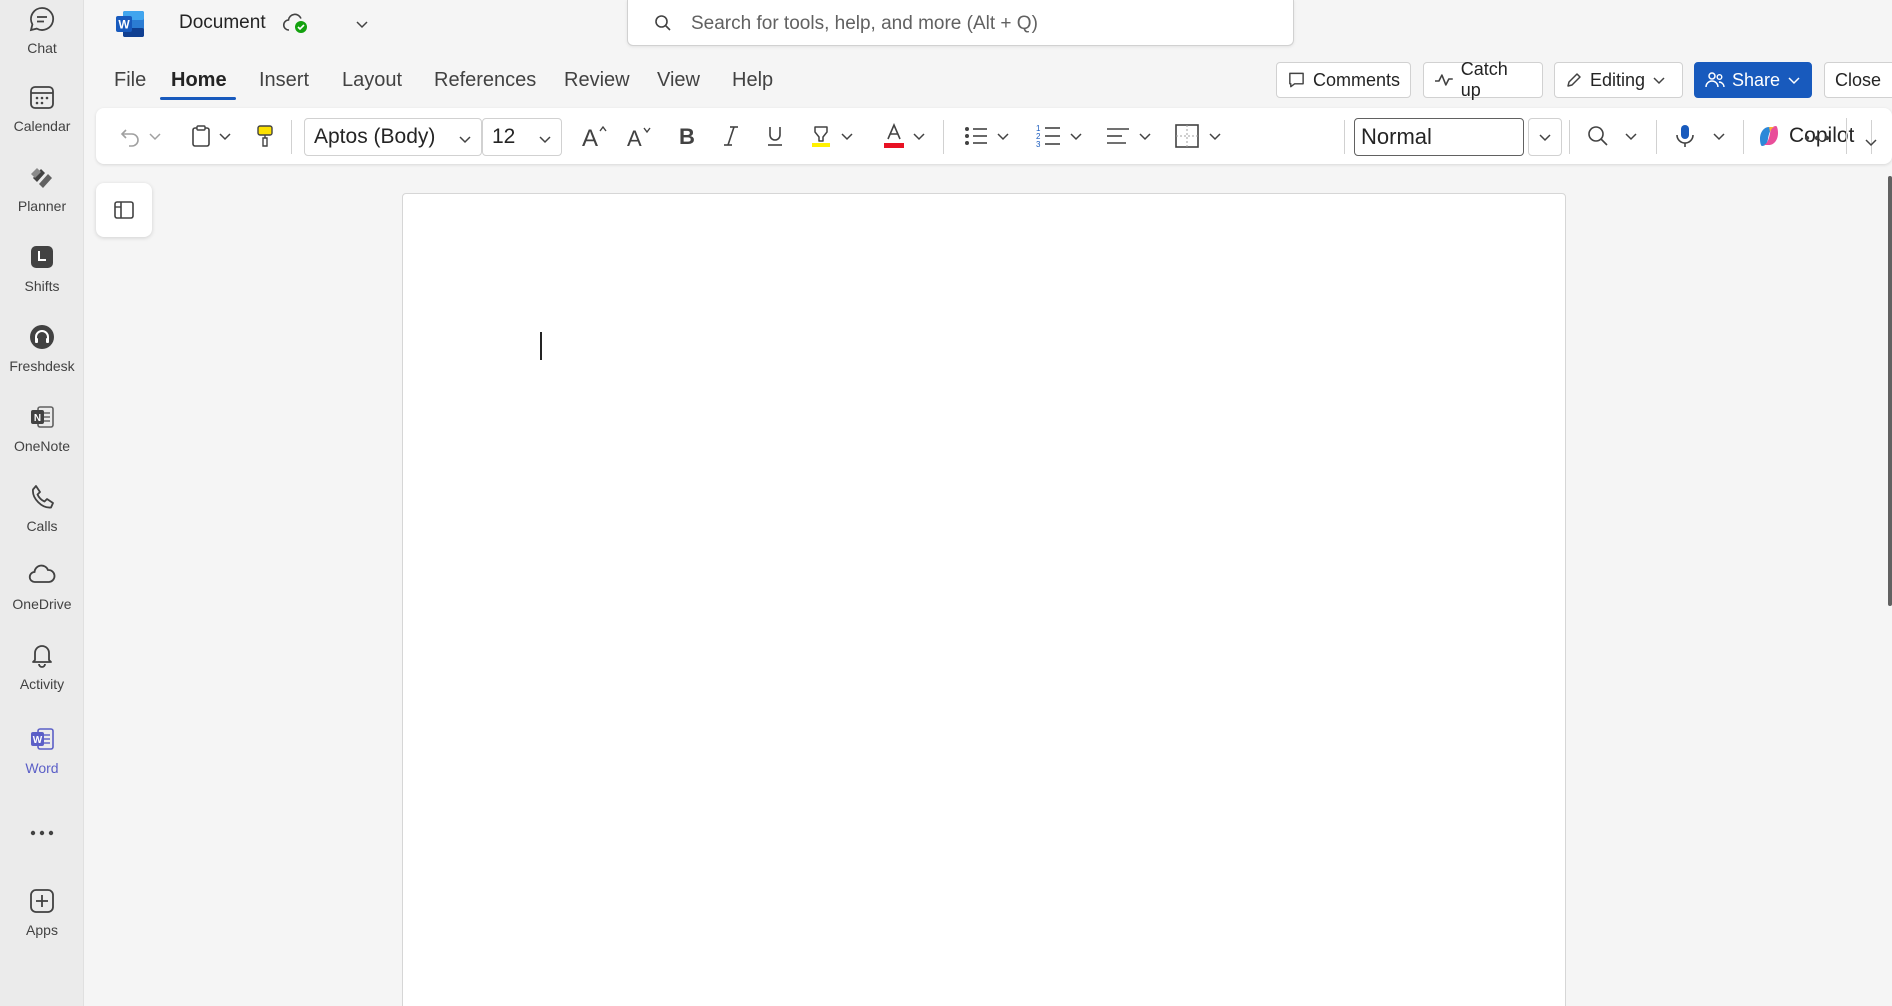  I want to click on cloud-check-icon, so click(296, 24).